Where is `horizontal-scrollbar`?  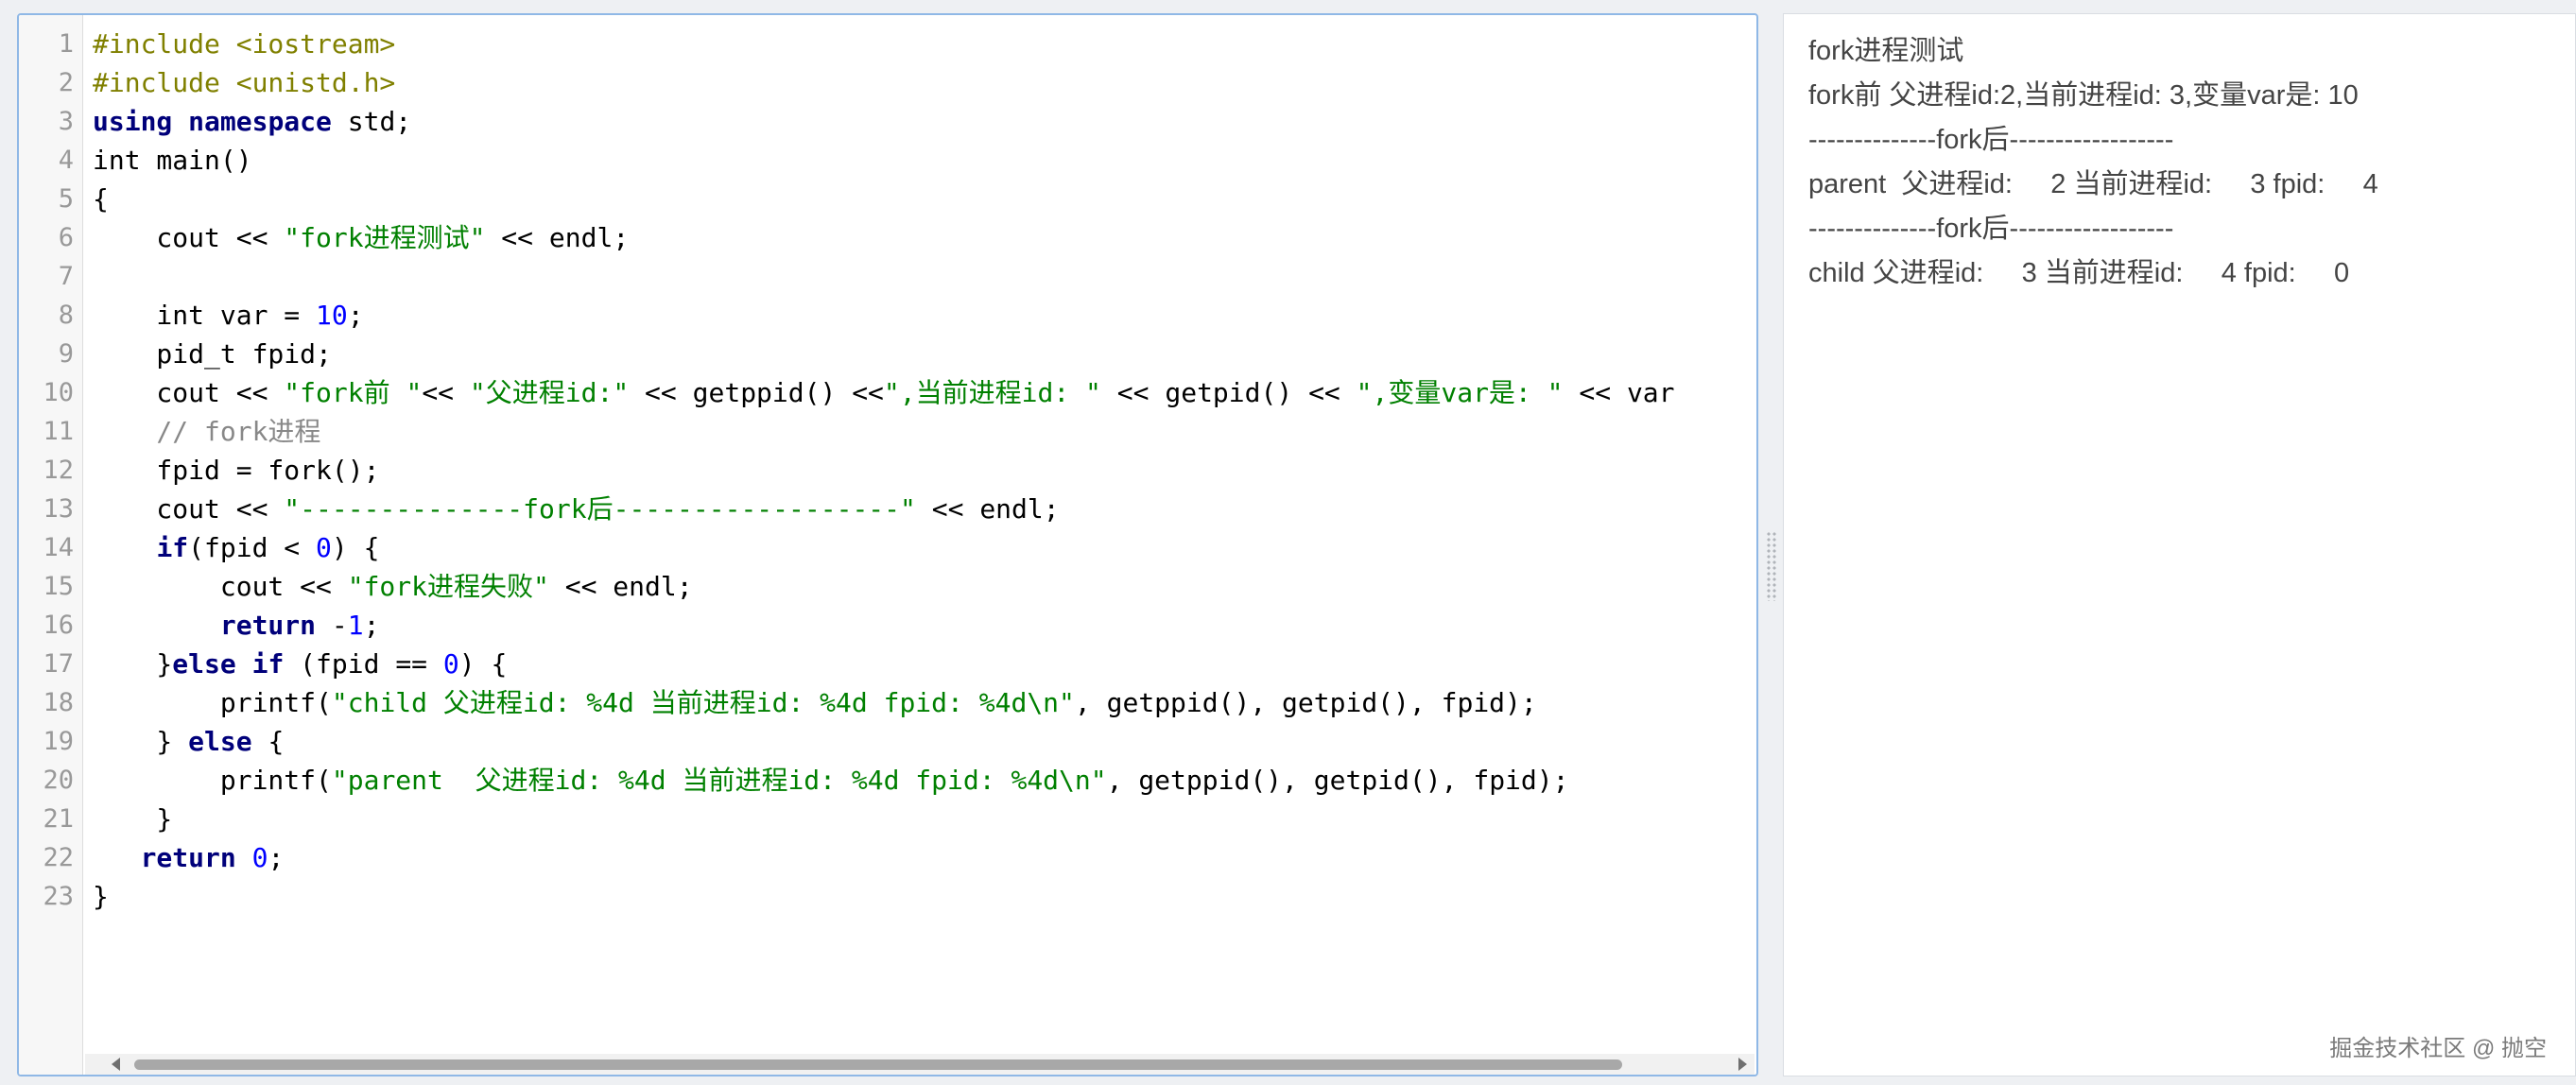
horizontal-scrollbar is located at coordinates (920, 1064).